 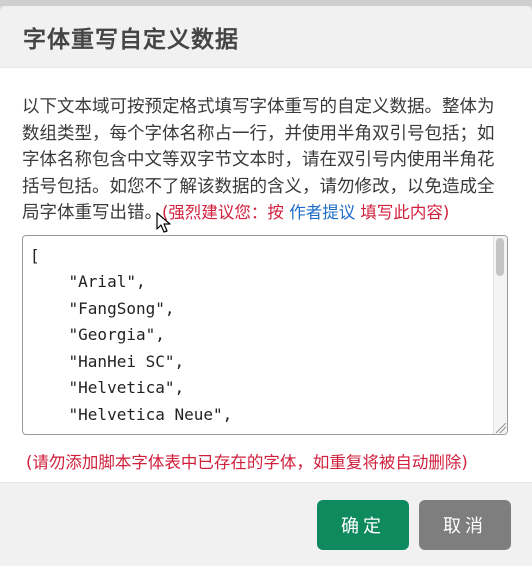 What do you see at coordinates (266, 37) in the screenshot?
I see `dialog-header: 字体重写自定义数据` at bounding box center [266, 37].